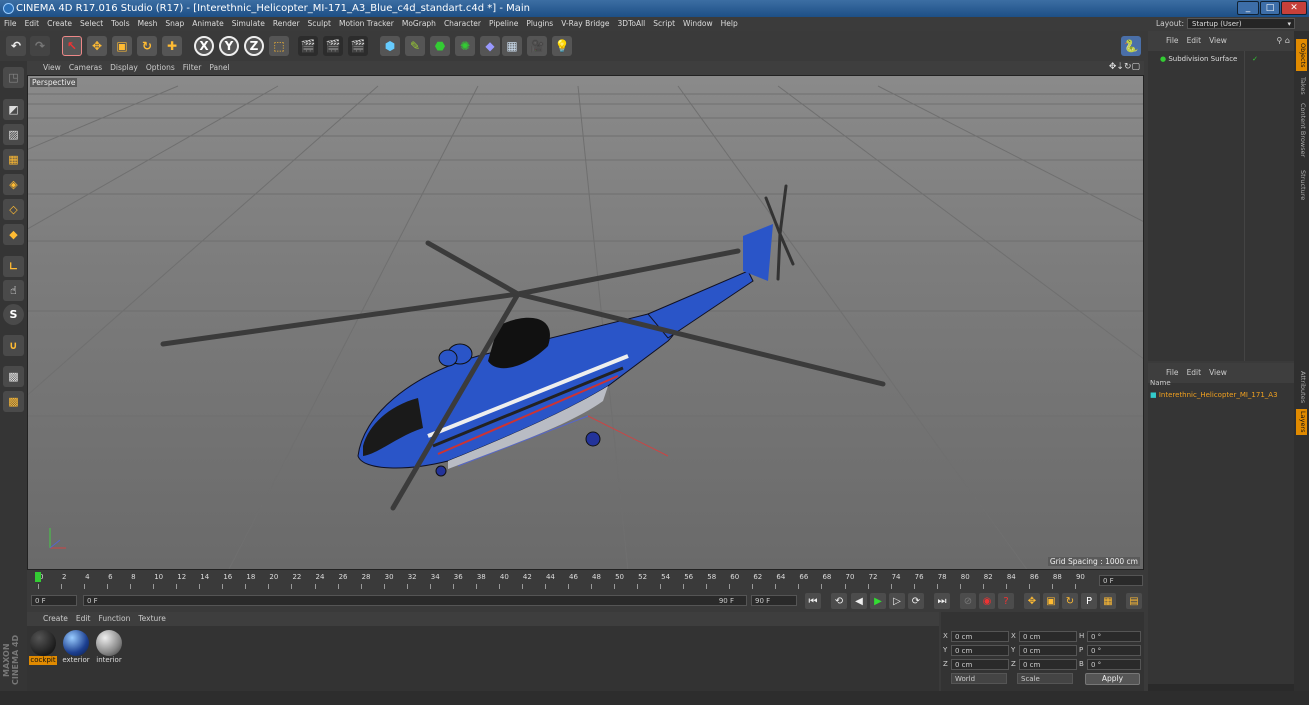 This screenshot has width=1309, height=705. I want to click on menu-simulate: Simulate, so click(248, 24).